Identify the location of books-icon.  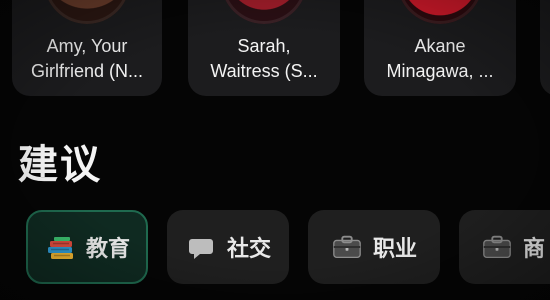
(60, 247).